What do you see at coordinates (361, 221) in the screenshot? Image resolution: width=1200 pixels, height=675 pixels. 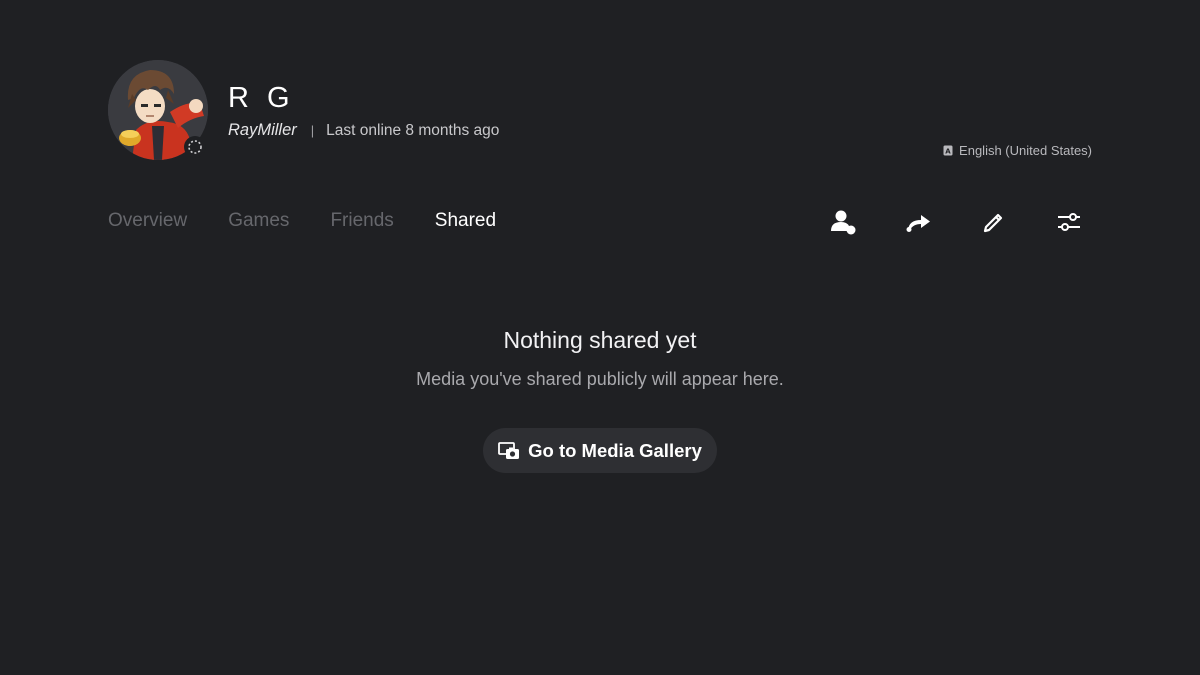 I see `tab-friends: Friends` at bounding box center [361, 221].